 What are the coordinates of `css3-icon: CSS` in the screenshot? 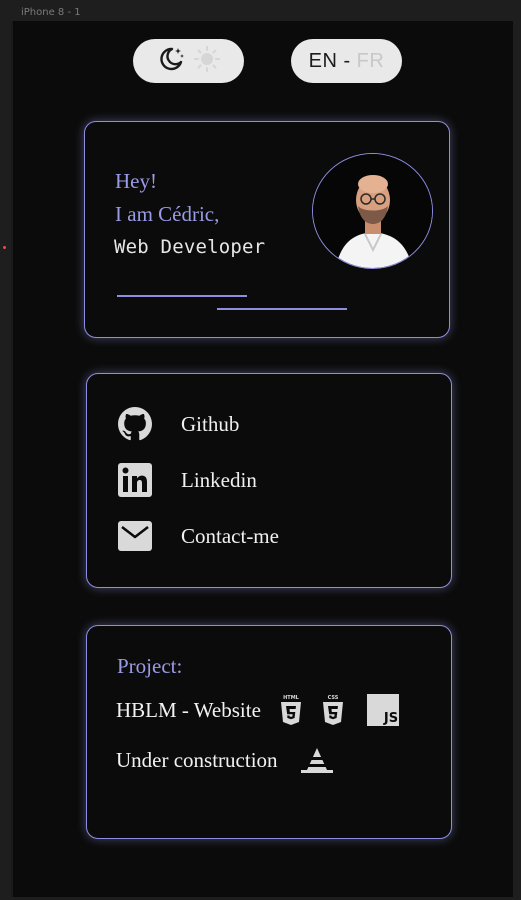 It's located at (333, 710).